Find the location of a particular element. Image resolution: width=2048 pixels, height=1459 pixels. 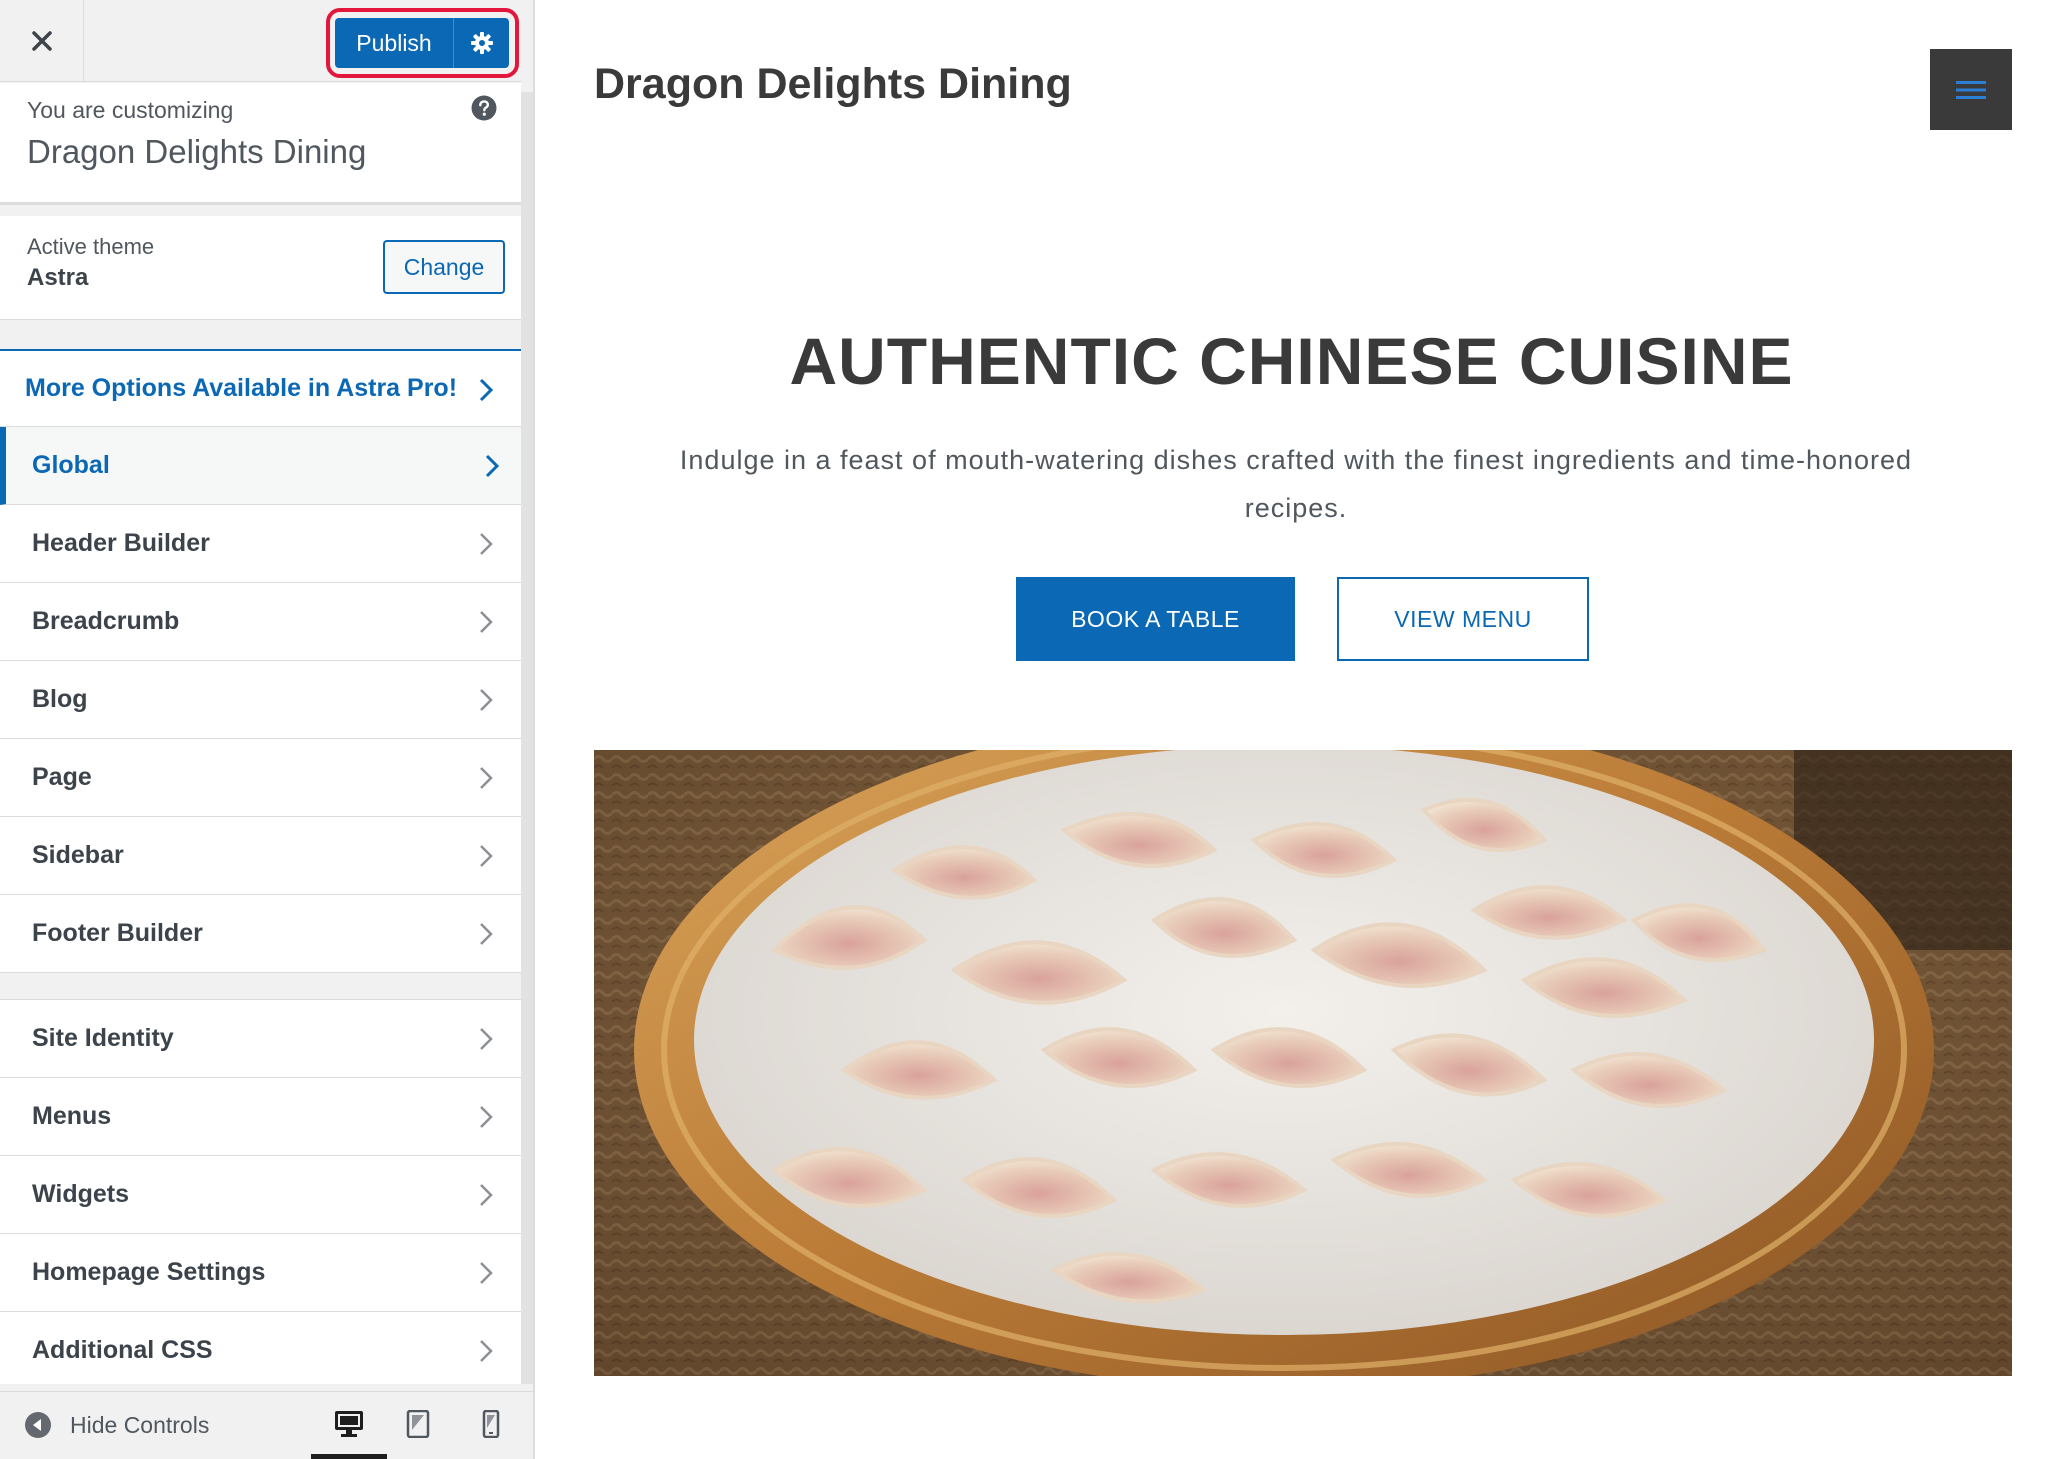

sidebar-scrollbar is located at coordinates (527, 738).